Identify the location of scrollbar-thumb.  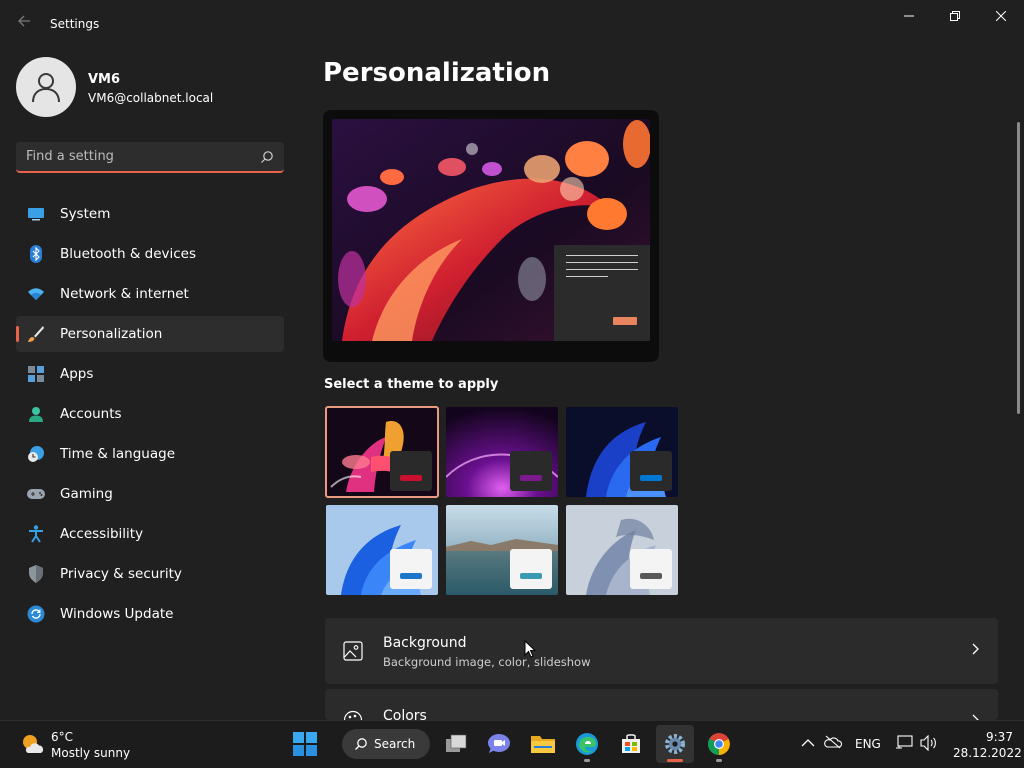
(1018, 268).